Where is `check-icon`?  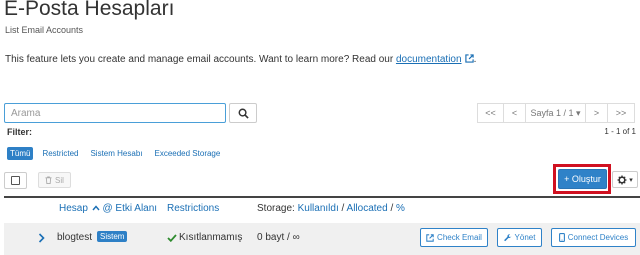
check-icon is located at coordinates (172, 238).